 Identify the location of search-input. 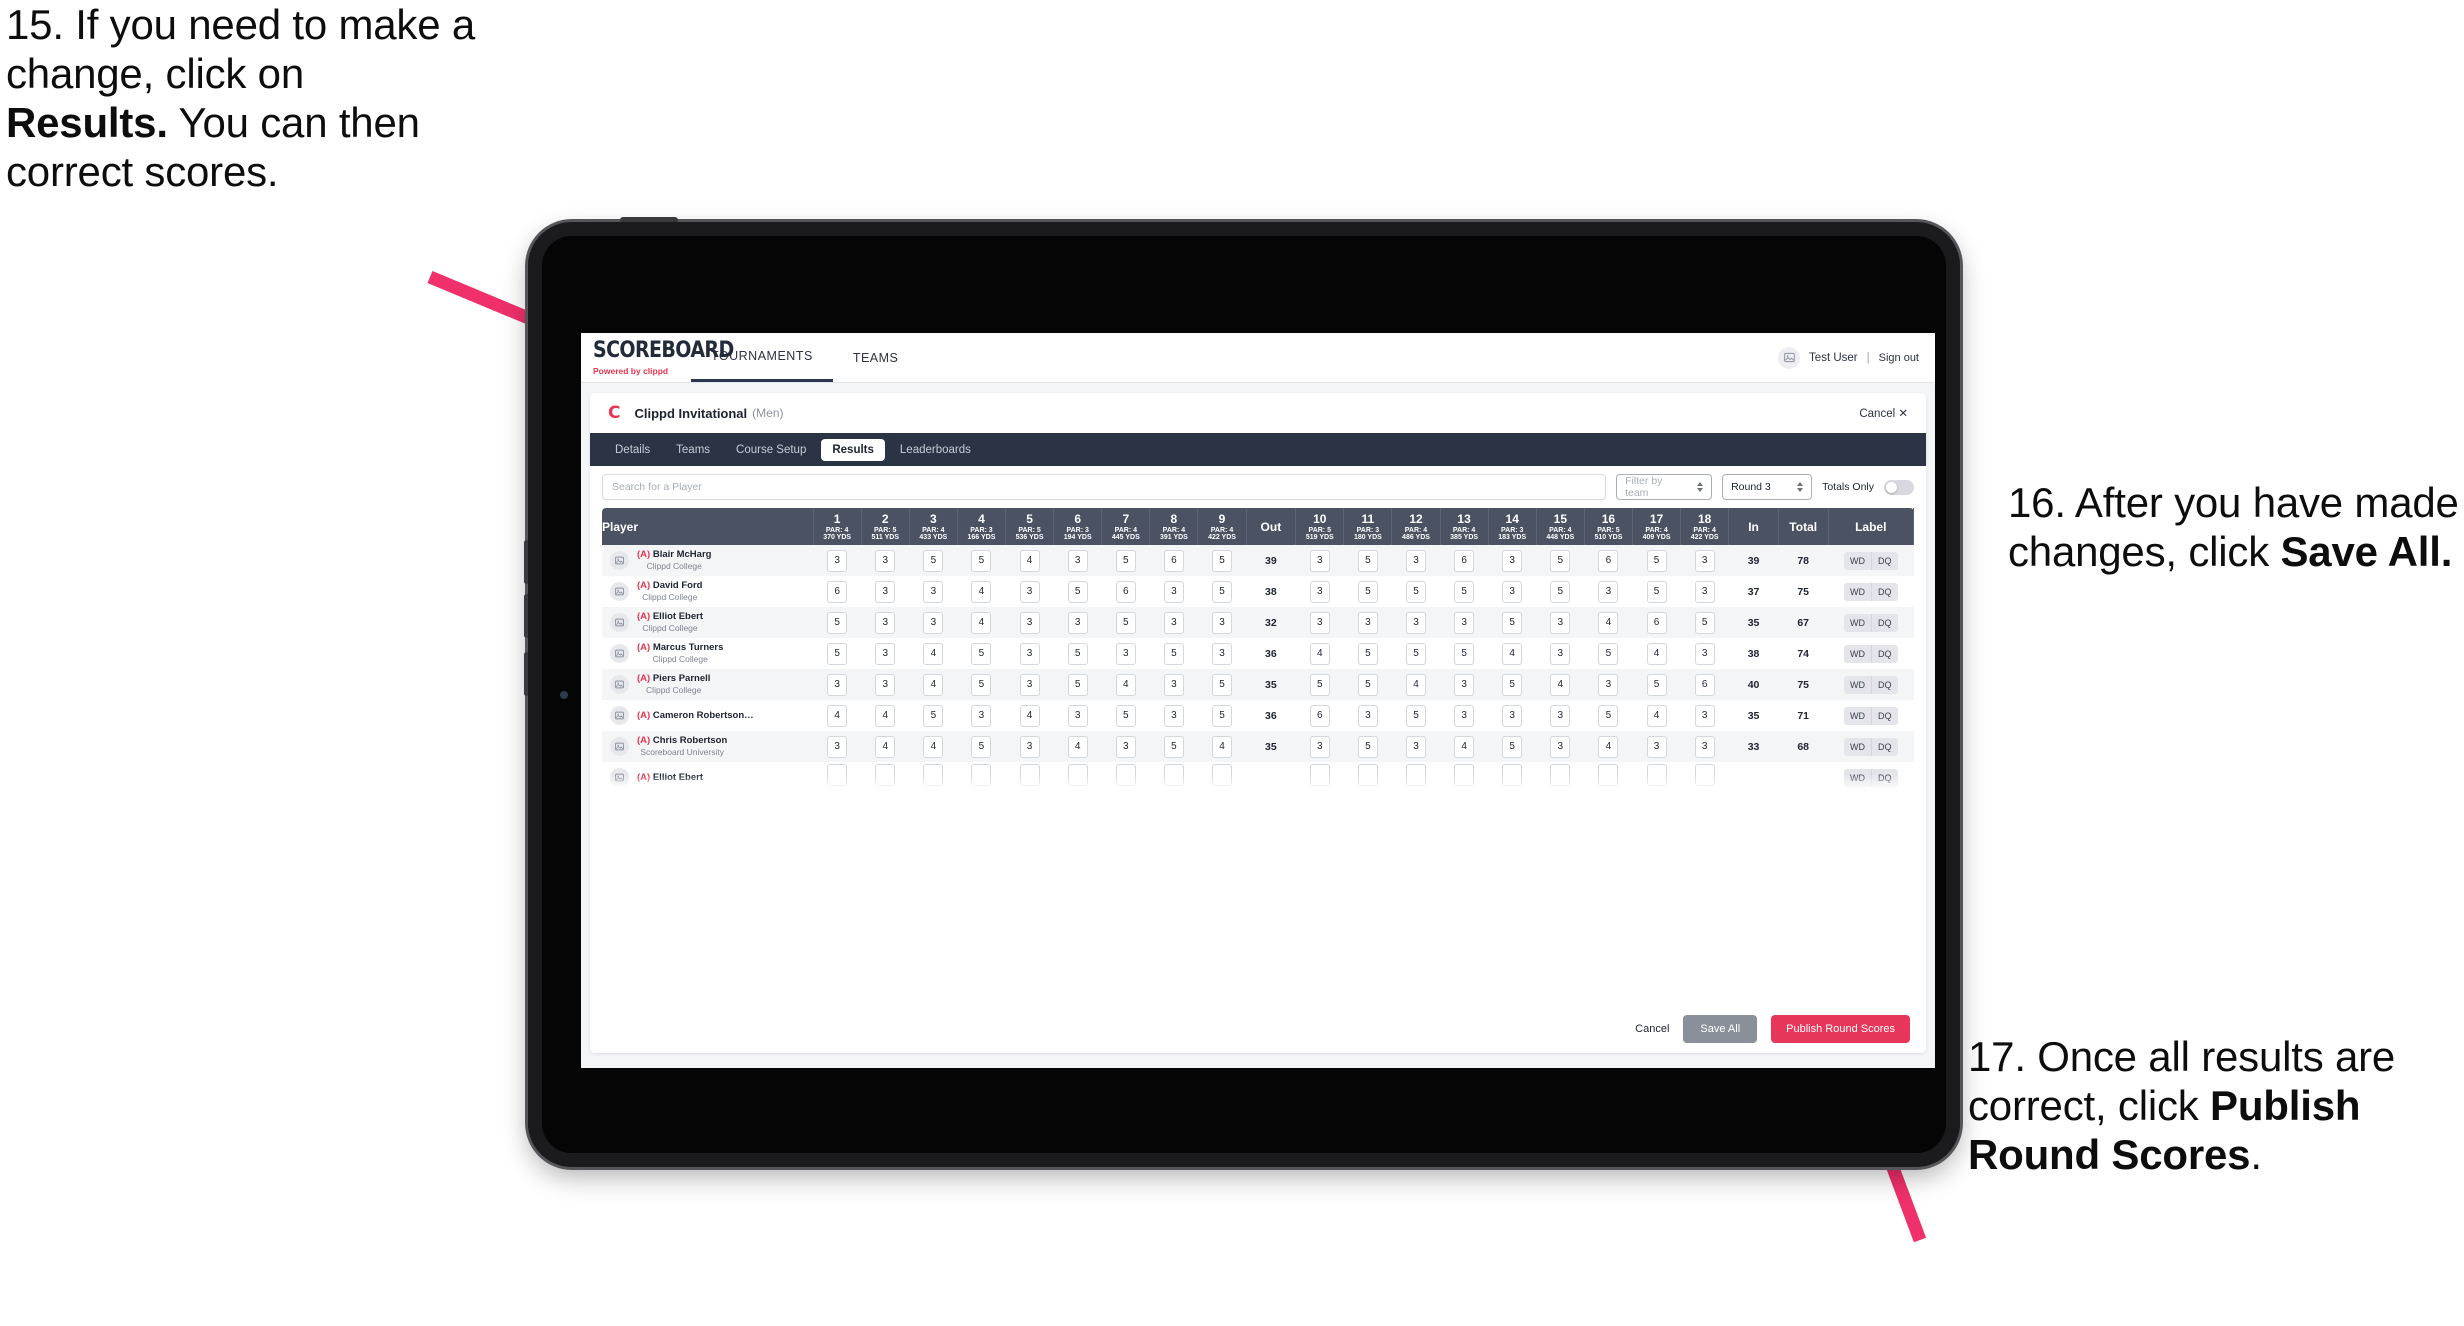
(1104, 487).